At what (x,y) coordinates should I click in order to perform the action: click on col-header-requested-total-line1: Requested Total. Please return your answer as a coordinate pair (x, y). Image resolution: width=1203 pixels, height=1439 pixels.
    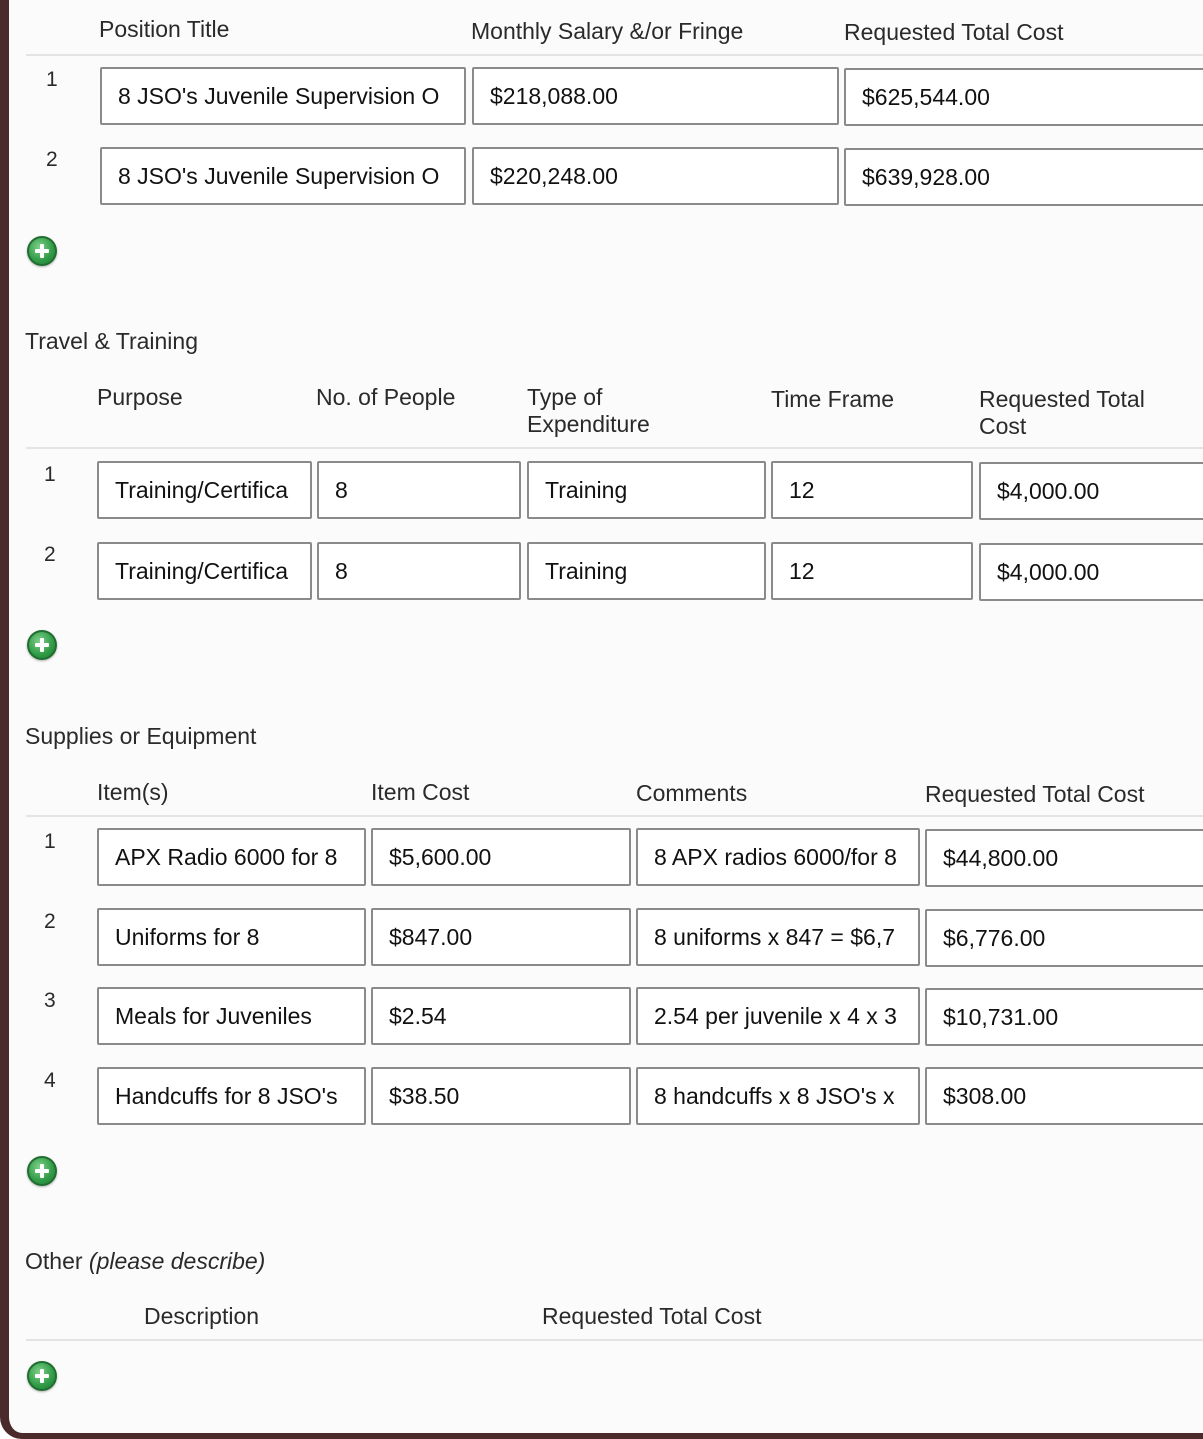
    Looking at the image, I should click on (1062, 399).